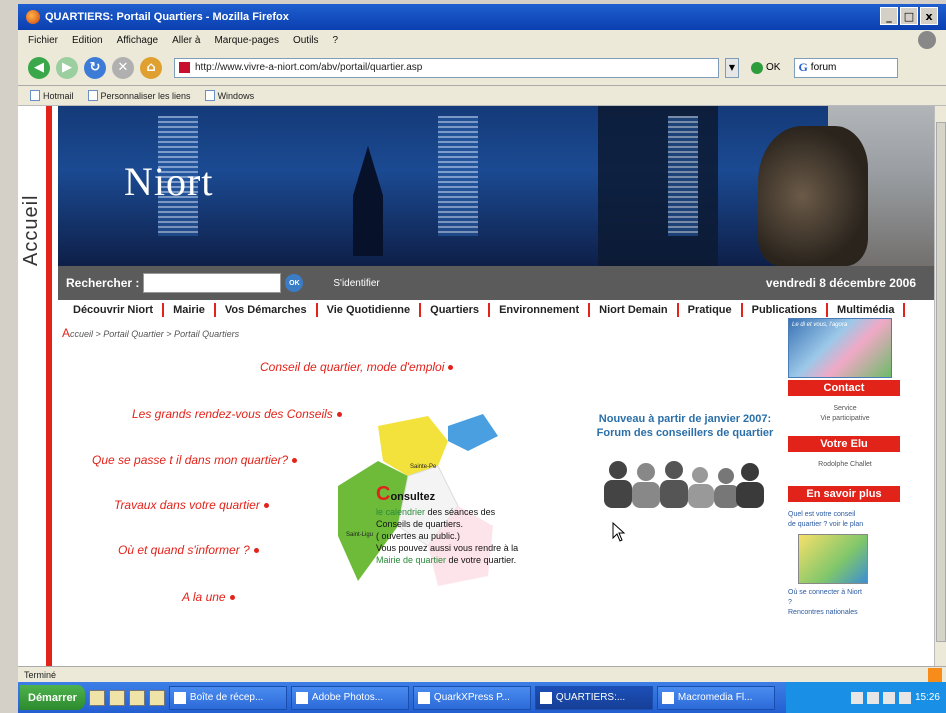  Describe the element at coordinates (845, 408) in the screenshot. I see `contact-service-line1: Service` at that location.